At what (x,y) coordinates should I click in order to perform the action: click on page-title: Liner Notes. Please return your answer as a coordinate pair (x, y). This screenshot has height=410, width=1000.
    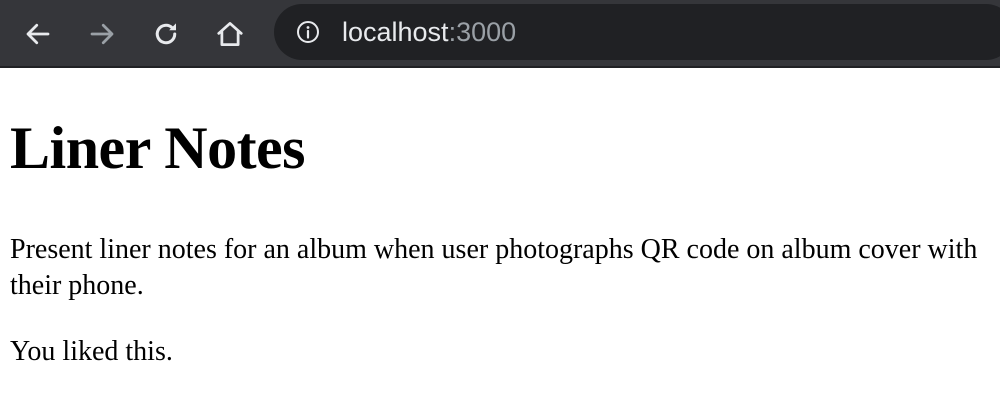
    Looking at the image, I should click on (158, 148).